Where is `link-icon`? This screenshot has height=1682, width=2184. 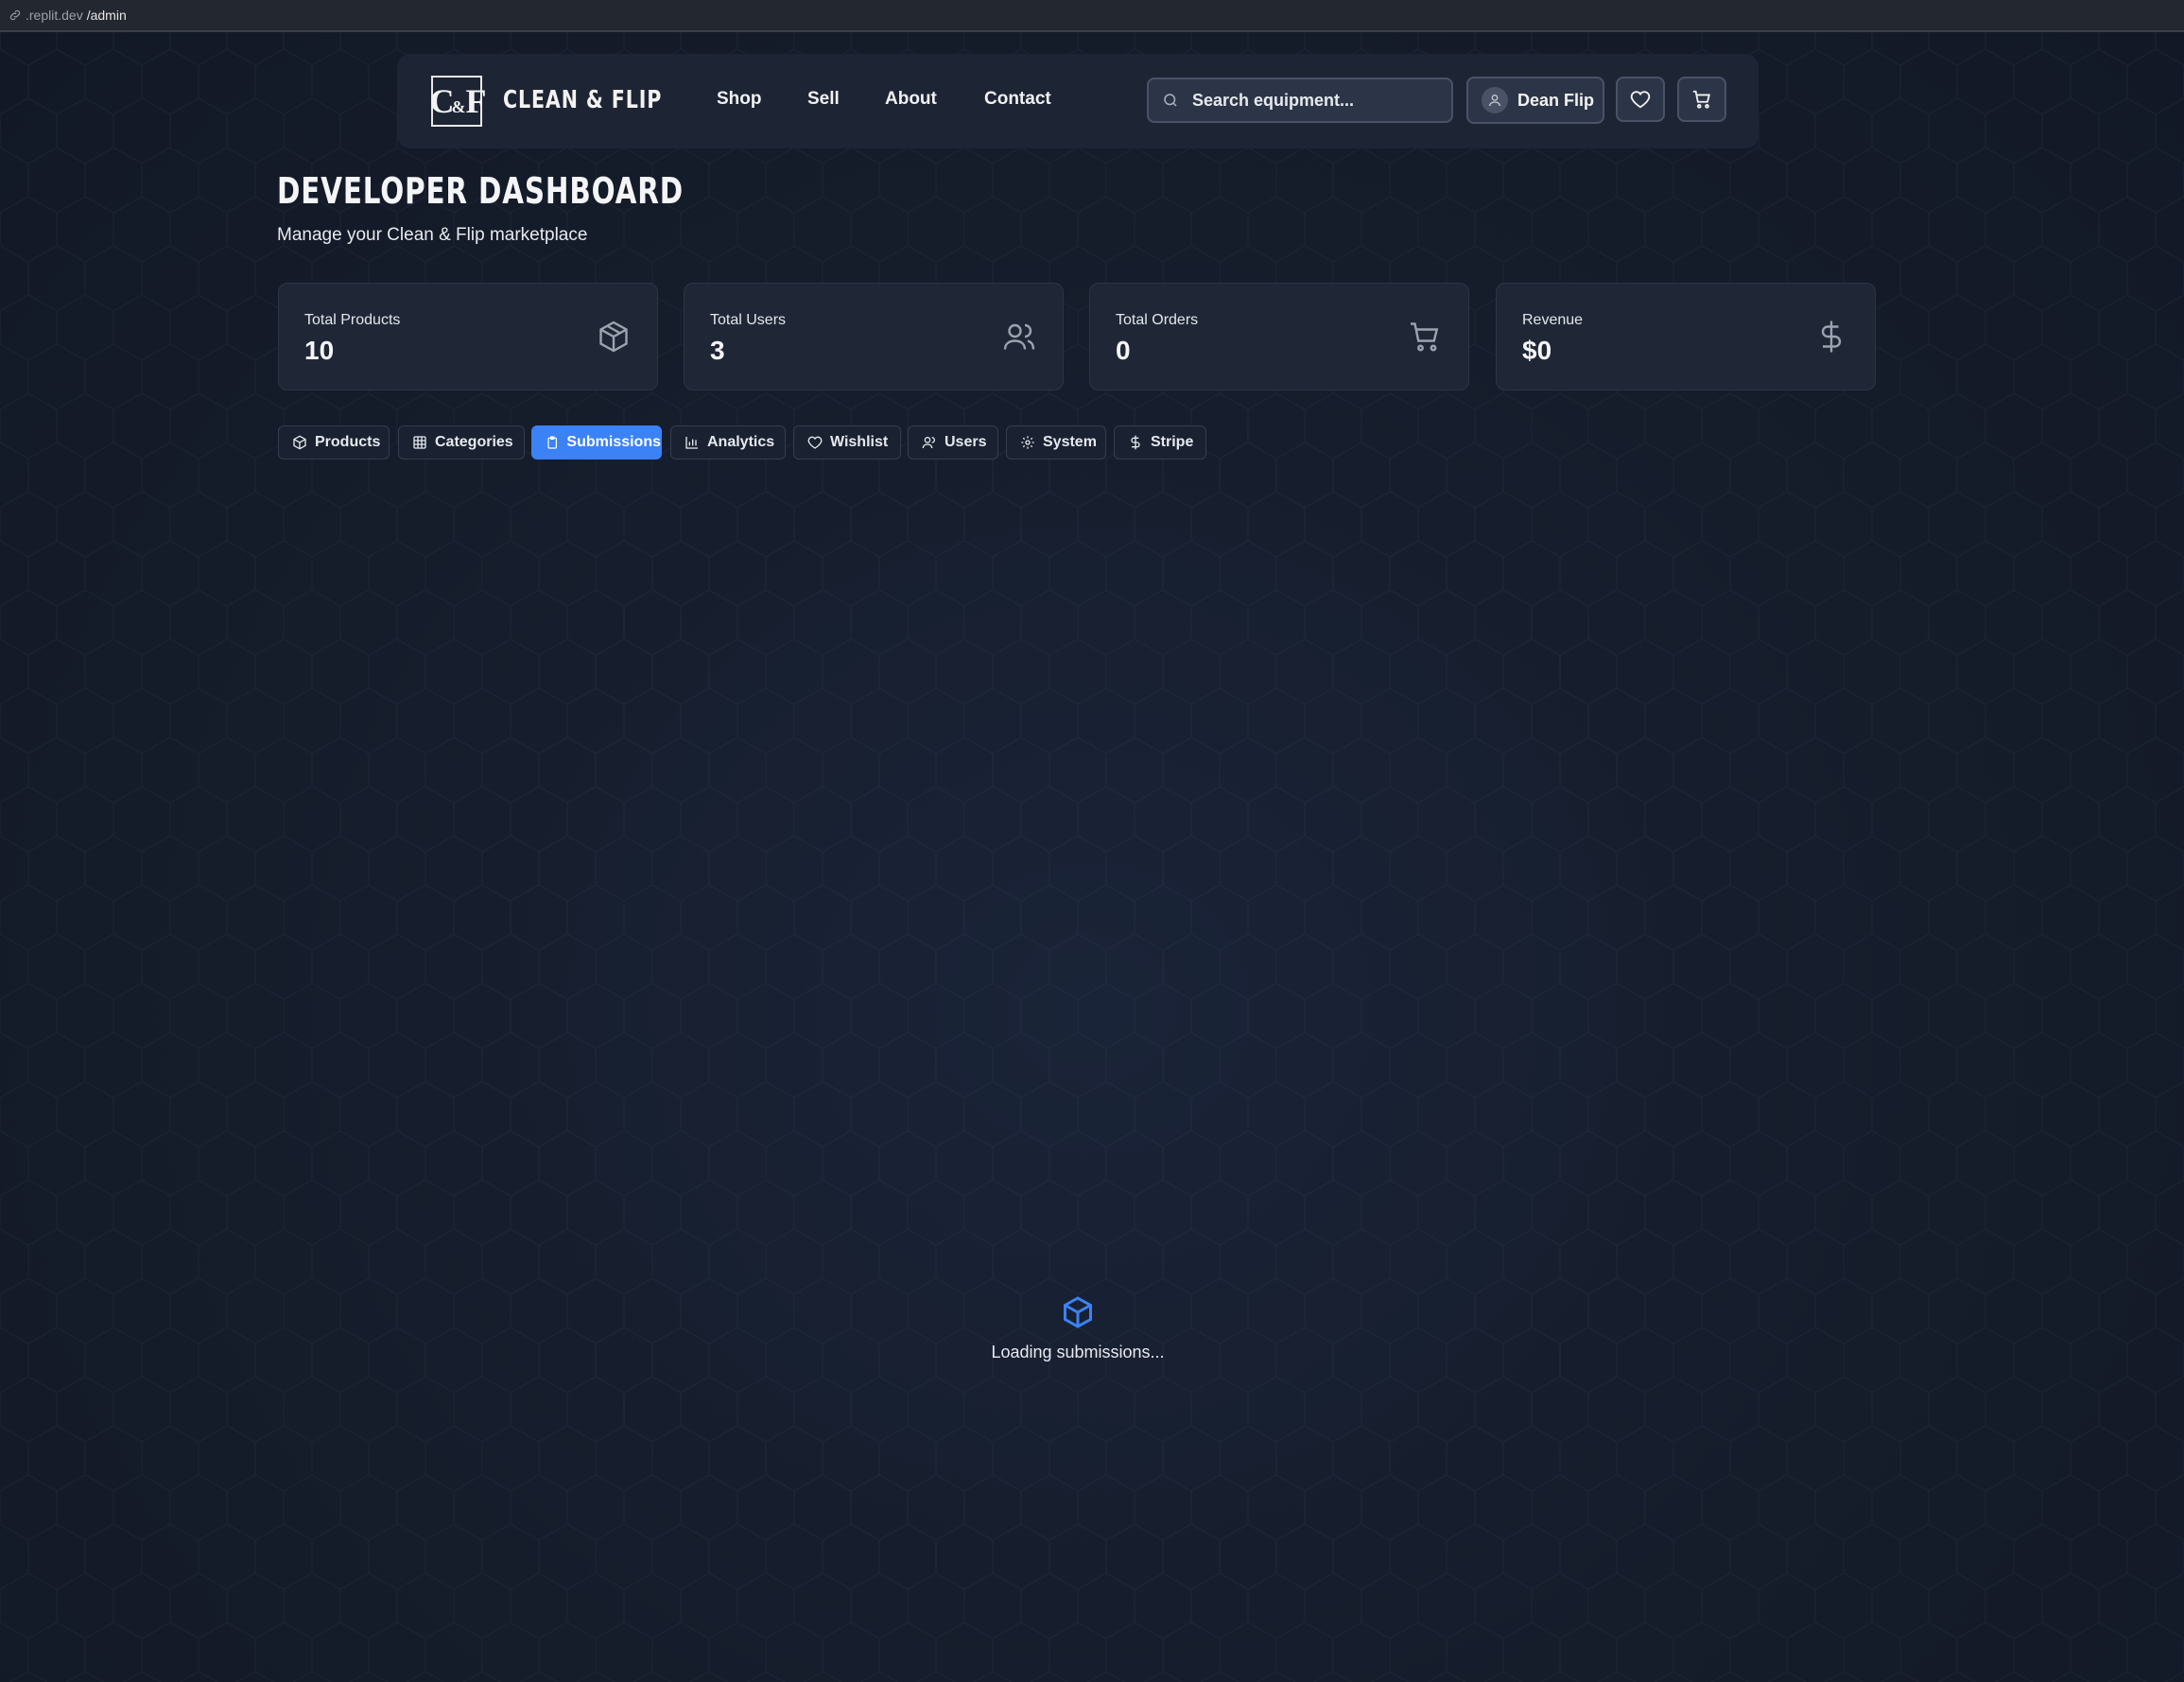 link-icon is located at coordinates (15, 15).